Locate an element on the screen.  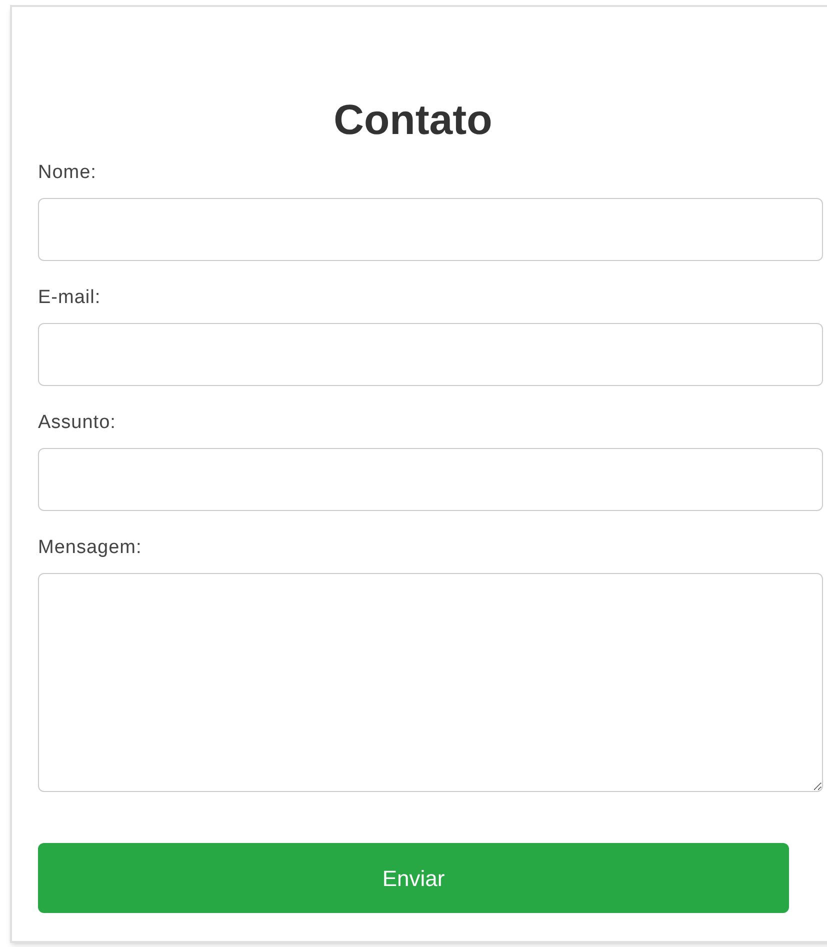
submit-button: Enviar is located at coordinates (413, 878).